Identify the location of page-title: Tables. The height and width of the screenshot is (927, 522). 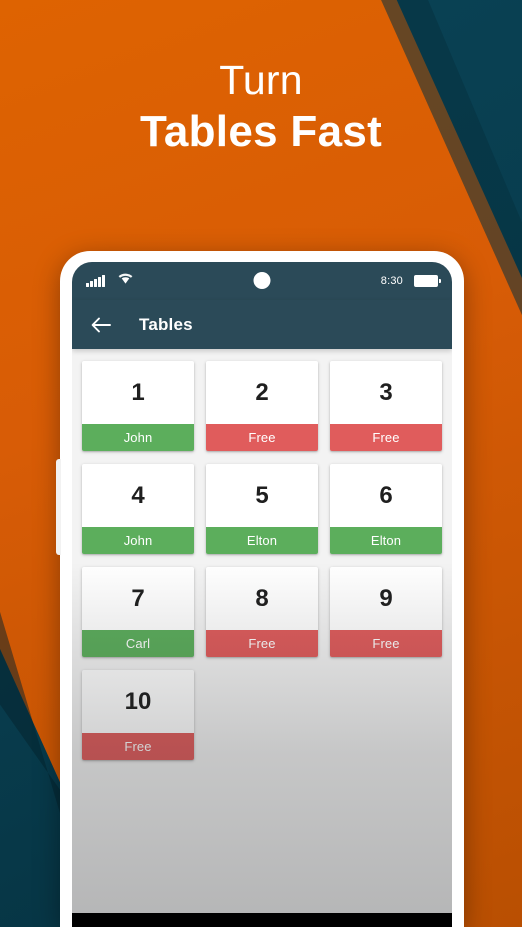
(166, 324).